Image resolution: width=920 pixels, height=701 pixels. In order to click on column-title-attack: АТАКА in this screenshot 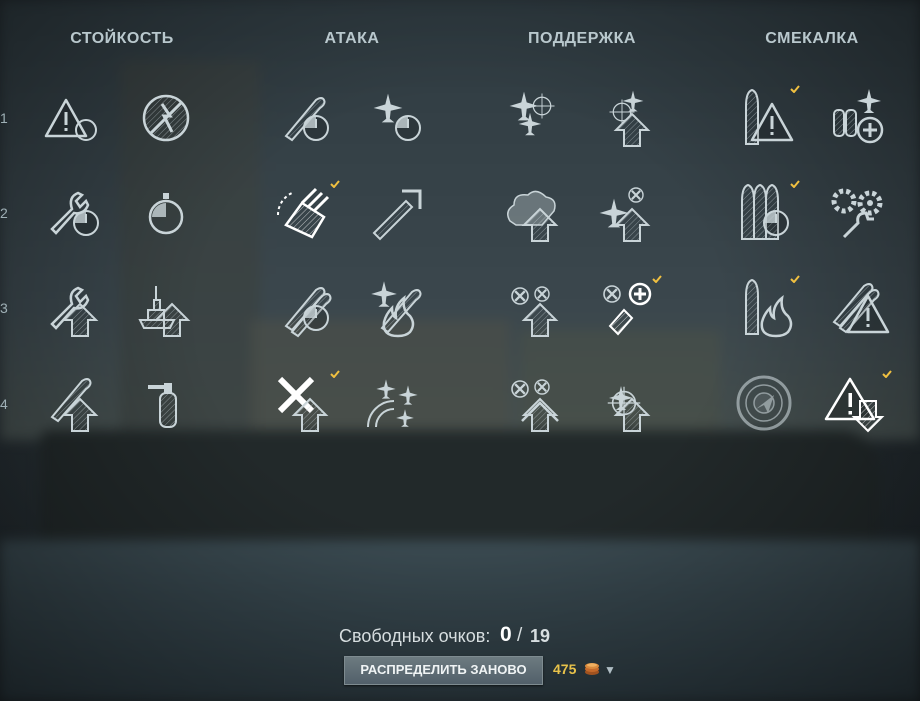, I will do `click(352, 38)`.